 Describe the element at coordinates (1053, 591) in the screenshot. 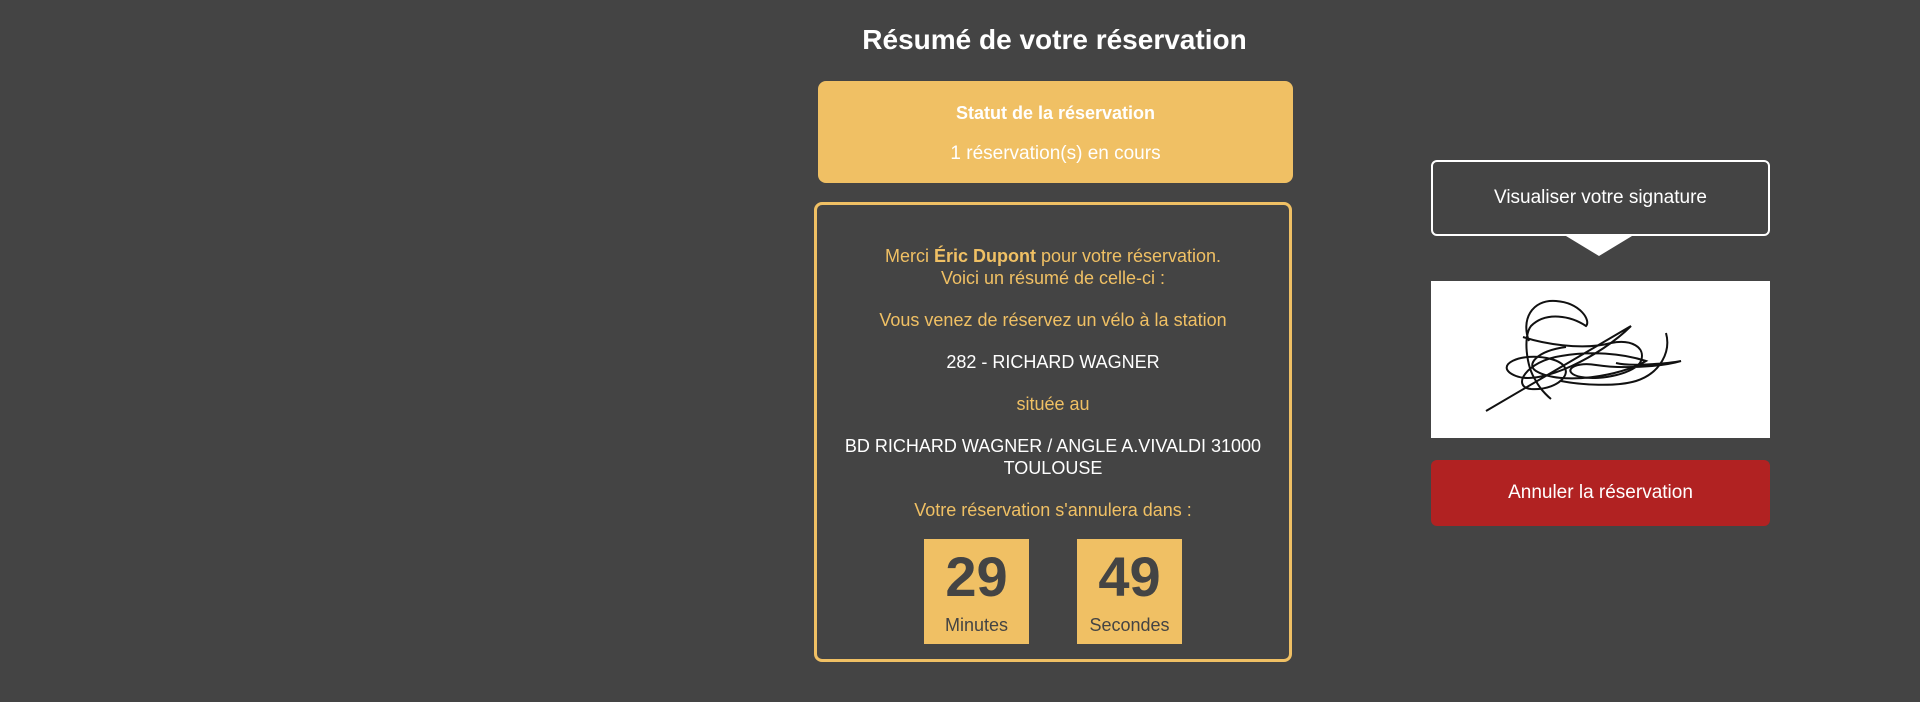

I see `countdown: 29 Minutes 49 Secondes` at that location.